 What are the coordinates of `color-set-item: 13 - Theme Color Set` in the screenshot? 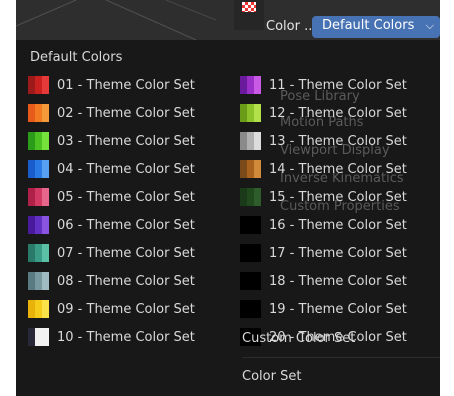 It's located at (323, 141).